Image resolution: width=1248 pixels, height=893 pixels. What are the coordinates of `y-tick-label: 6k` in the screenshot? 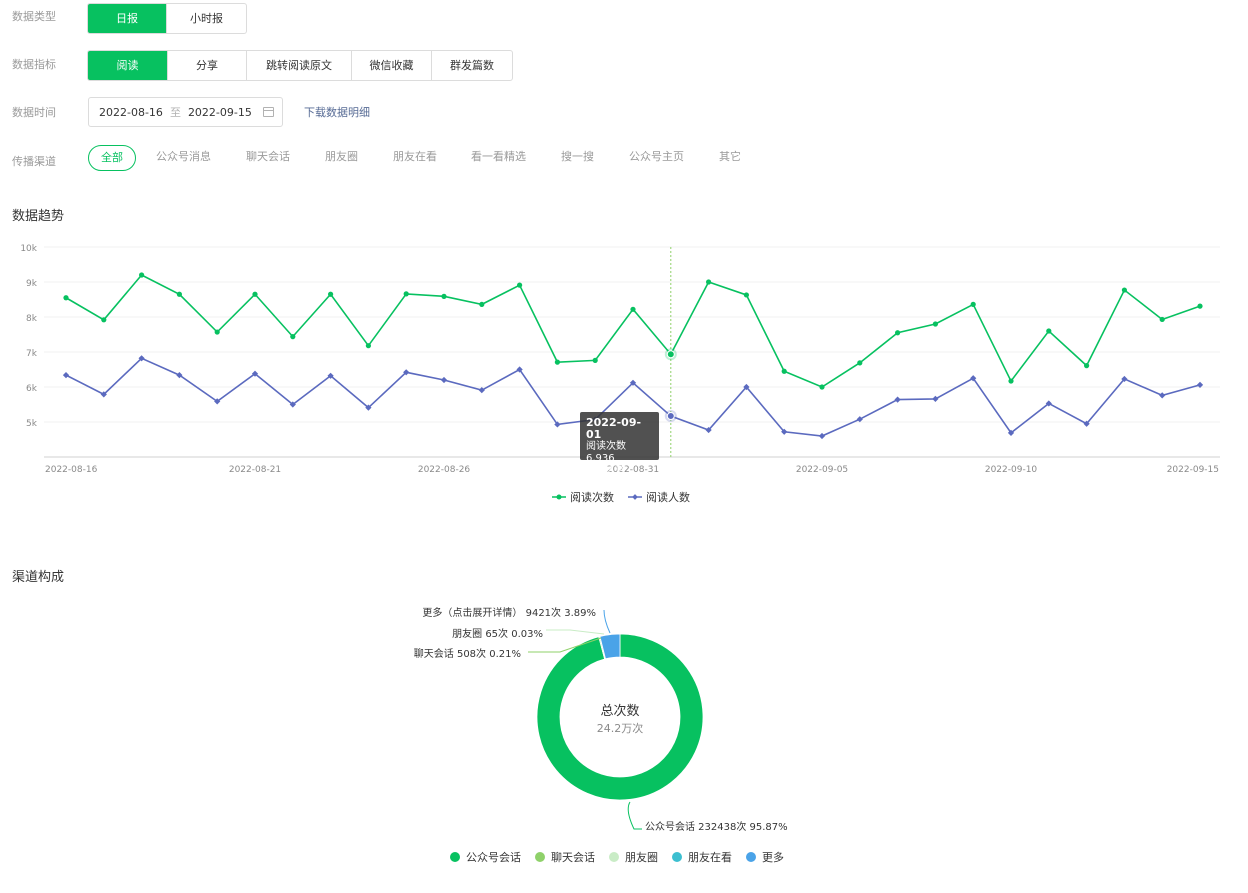 It's located at (32, 389).